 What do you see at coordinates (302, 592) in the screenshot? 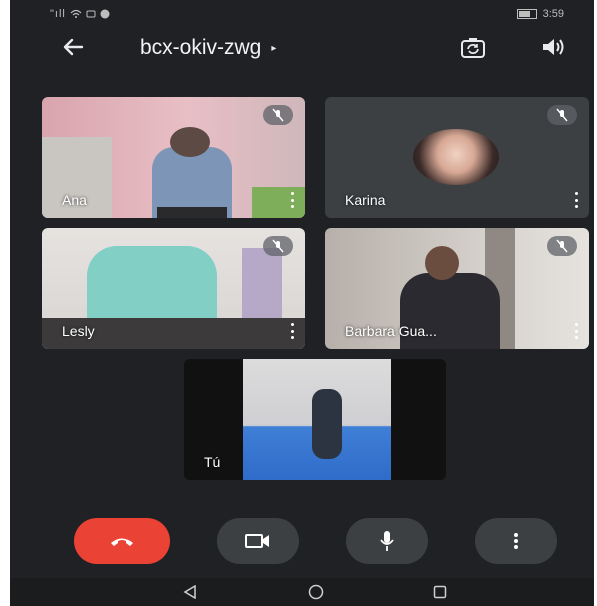
I see `system-navigation-bar` at bounding box center [302, 592].